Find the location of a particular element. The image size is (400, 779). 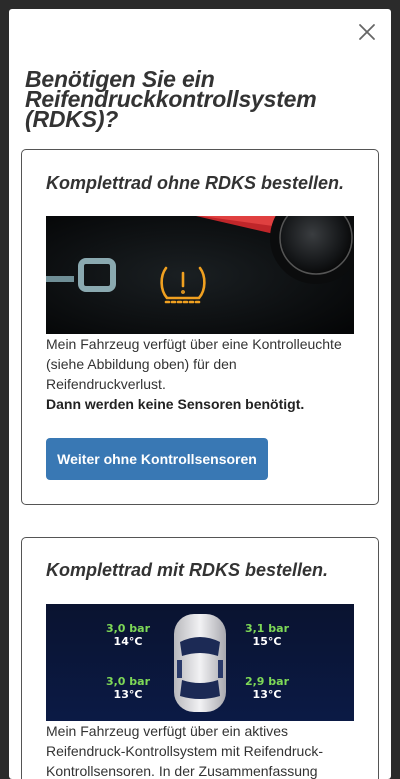

option-without-rdks-title: Komplettrad ohne RDKS bestellen. is located at coordinates (195, 183).